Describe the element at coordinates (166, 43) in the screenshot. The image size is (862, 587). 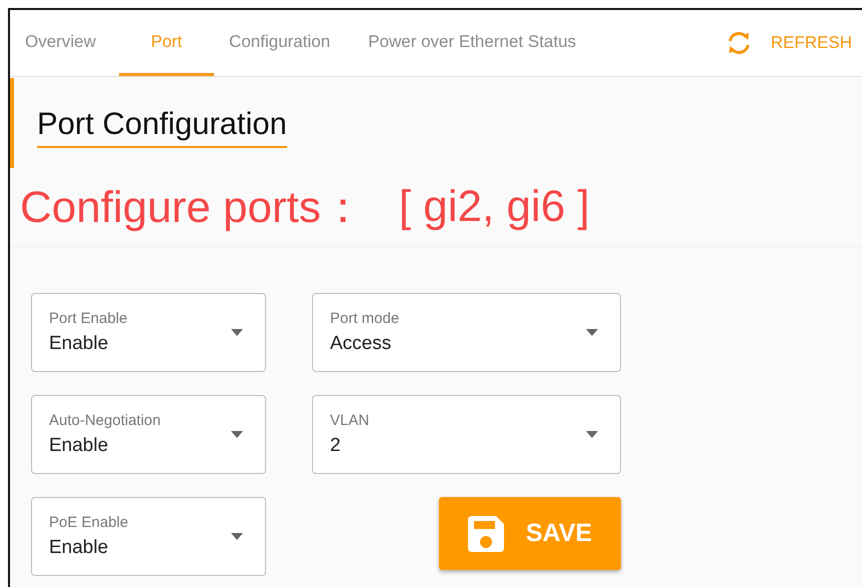
I see `tab: Port` at that location.